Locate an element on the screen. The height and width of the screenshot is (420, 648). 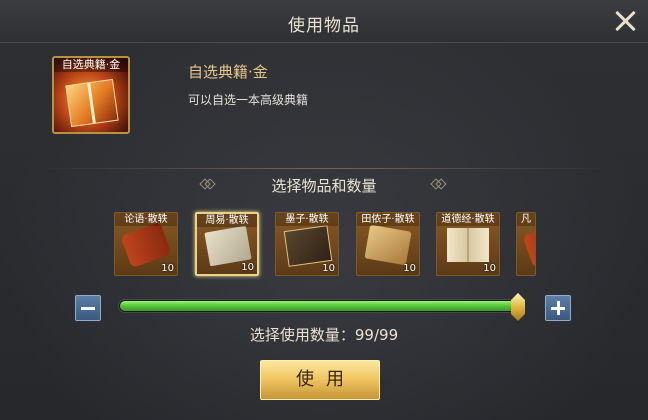
minus-icon is located at coordinates (88, 308).